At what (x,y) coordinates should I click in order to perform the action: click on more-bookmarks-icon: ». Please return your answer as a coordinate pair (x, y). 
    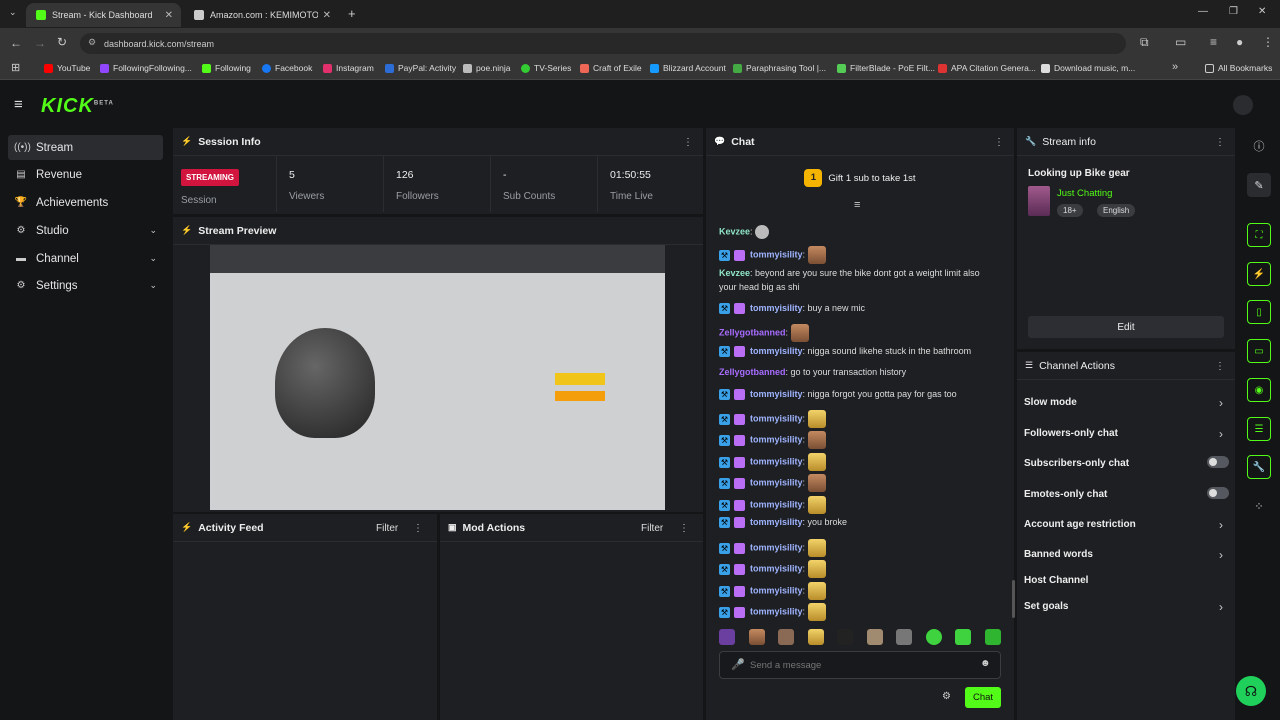
    Looking at the image, I should click on (1175, 67).